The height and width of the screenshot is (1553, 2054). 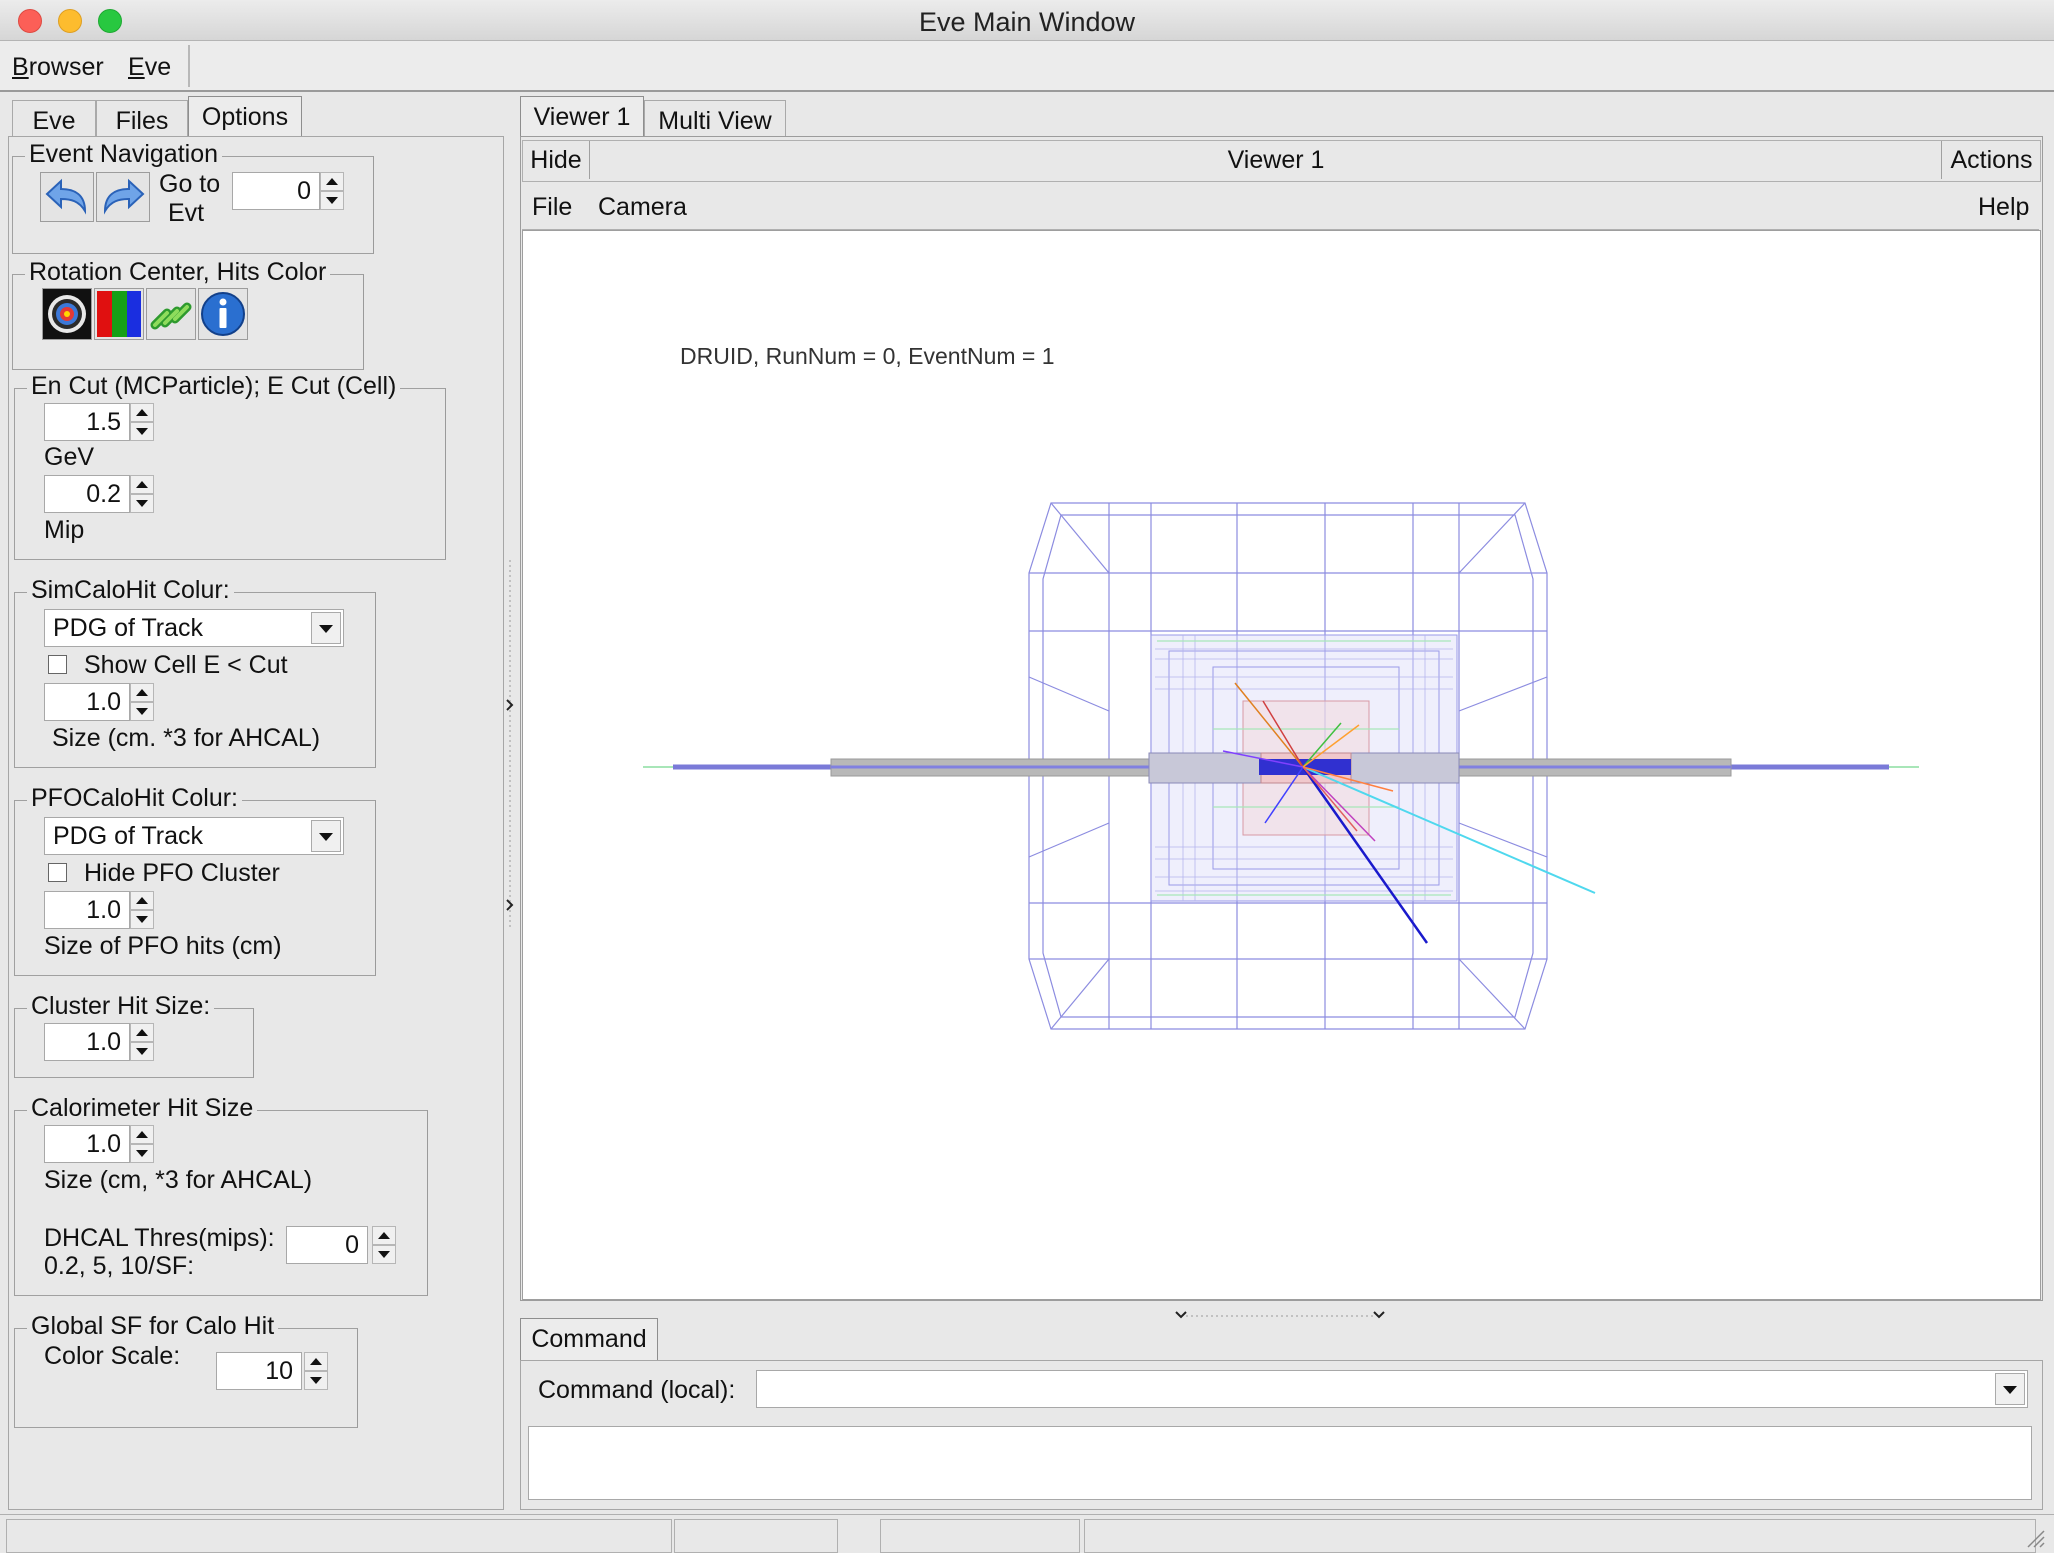 What do you see at coordinates (123, 197) in the screenshot?
I see `next-event-button` at bounding box center [123, 197].